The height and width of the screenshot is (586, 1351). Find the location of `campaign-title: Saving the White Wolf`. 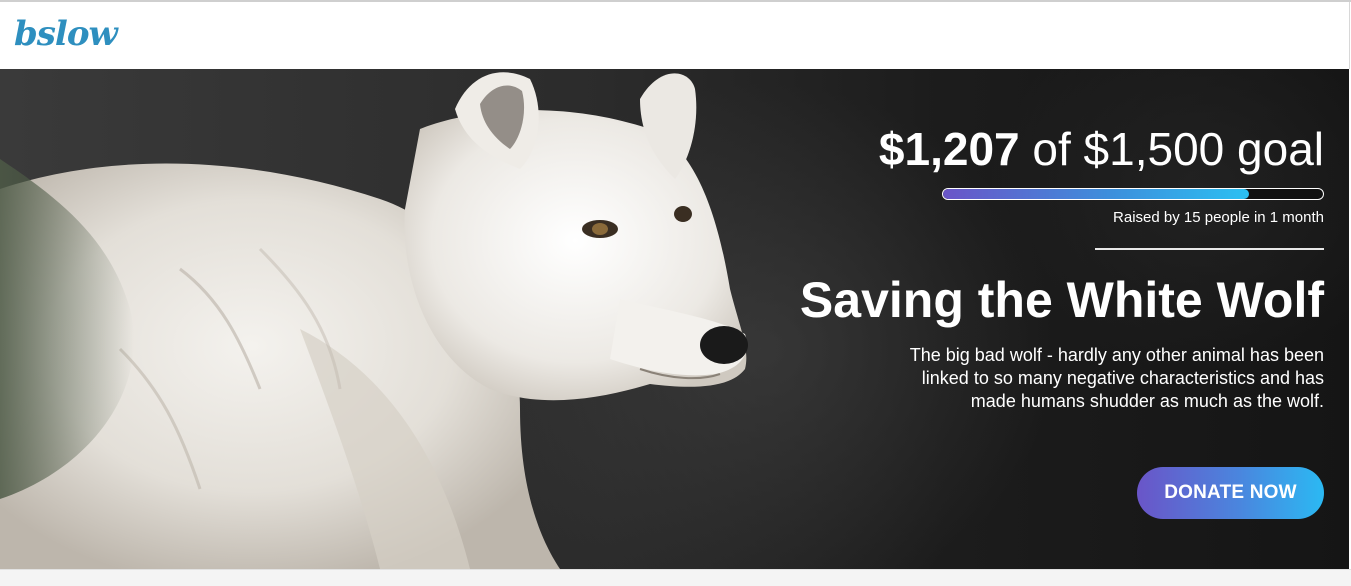

campaign-title: Saving the White Wolf is located at coordinates (1061, 300).